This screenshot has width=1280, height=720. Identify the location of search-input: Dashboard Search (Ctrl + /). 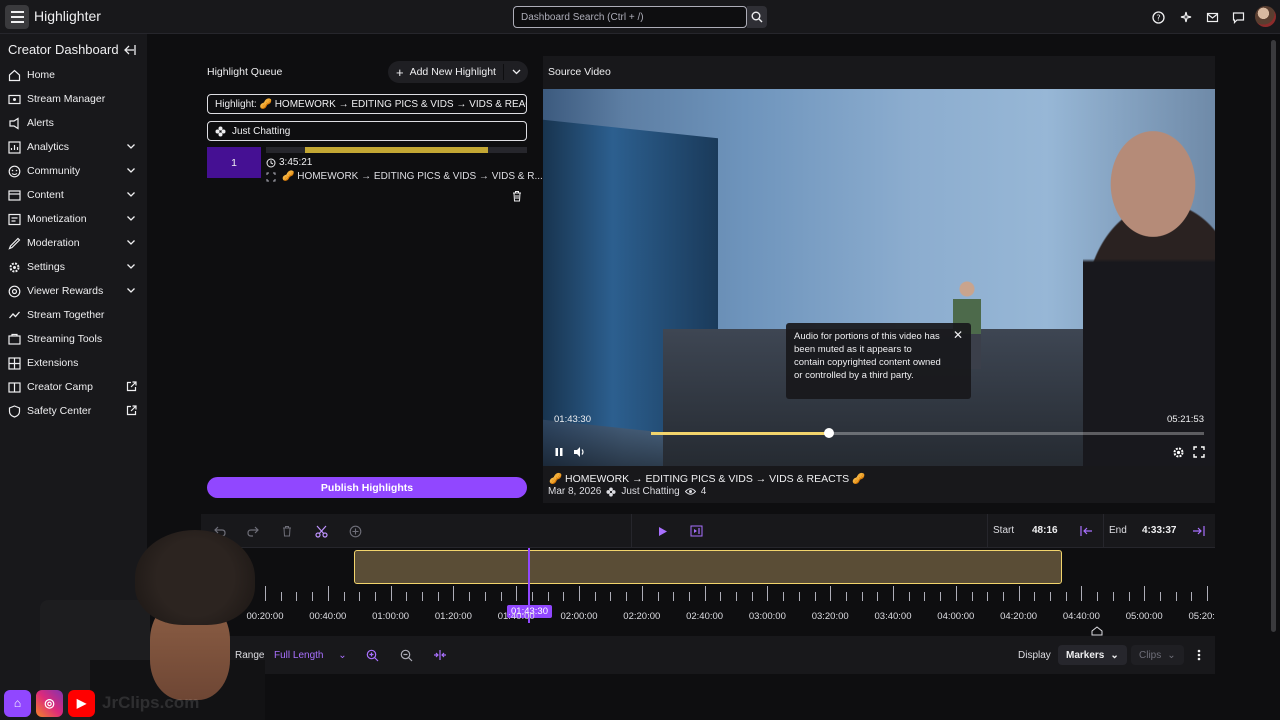
(630, 17).